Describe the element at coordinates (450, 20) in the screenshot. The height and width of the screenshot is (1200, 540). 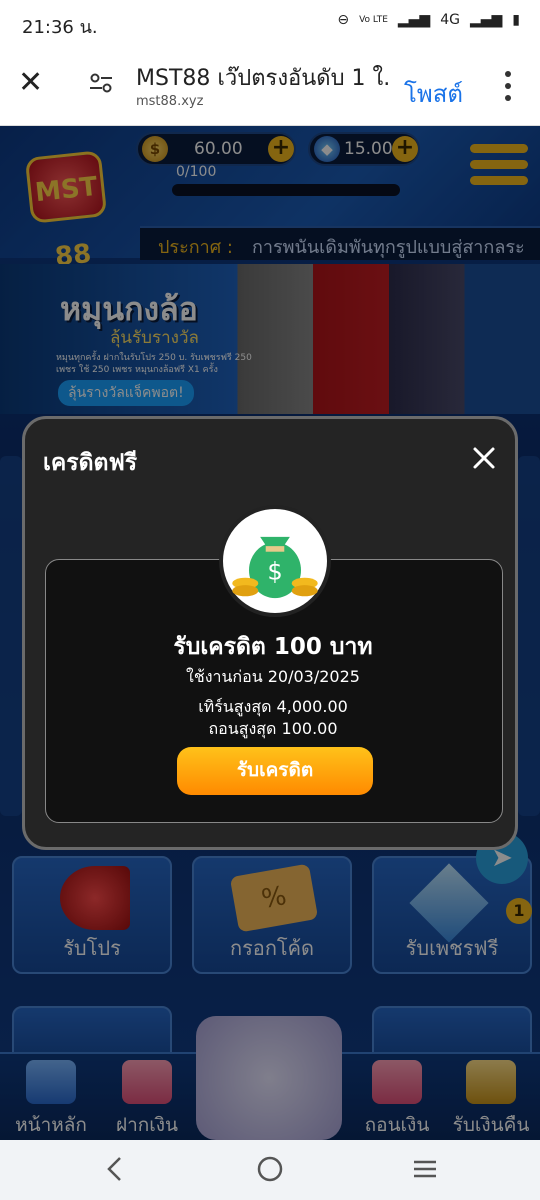
I see `network-type: 4G` at that location.